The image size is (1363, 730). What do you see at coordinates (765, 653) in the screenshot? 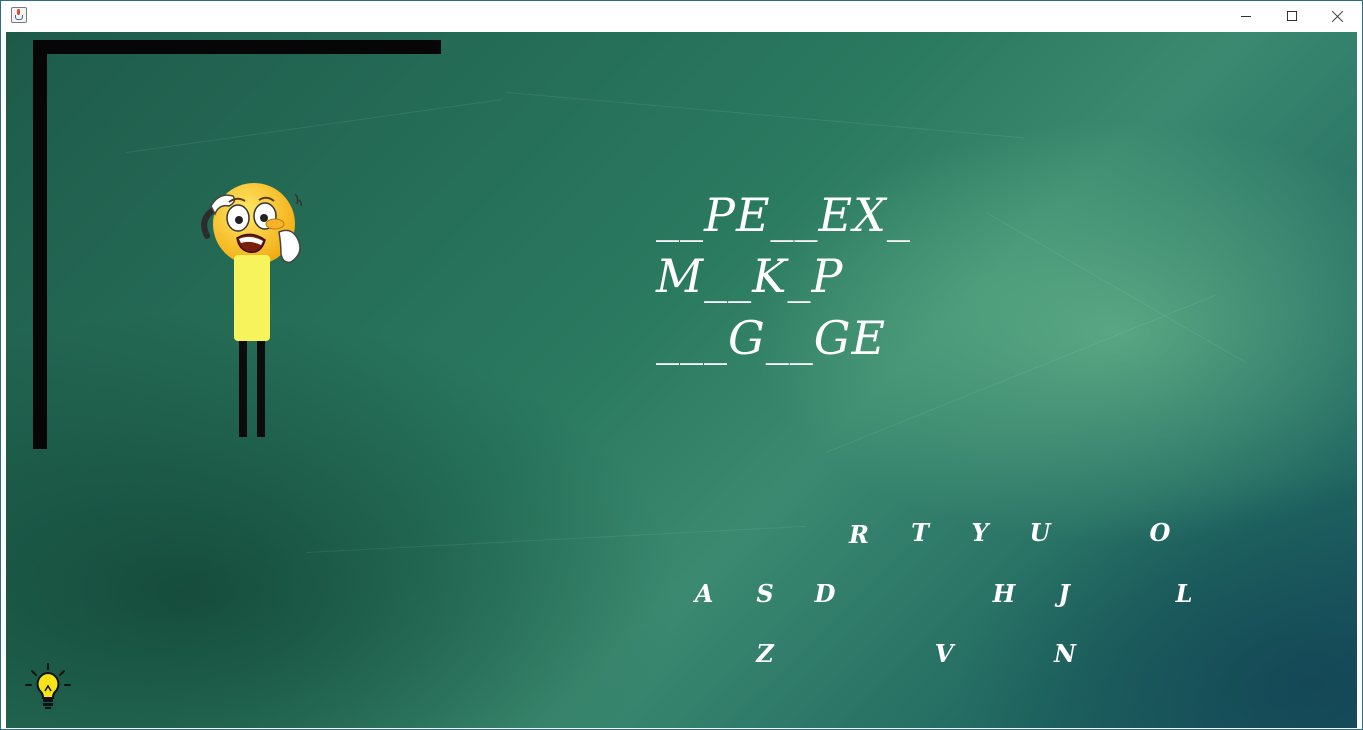
I see `key-z: Z` at bounding box center [765, 653].